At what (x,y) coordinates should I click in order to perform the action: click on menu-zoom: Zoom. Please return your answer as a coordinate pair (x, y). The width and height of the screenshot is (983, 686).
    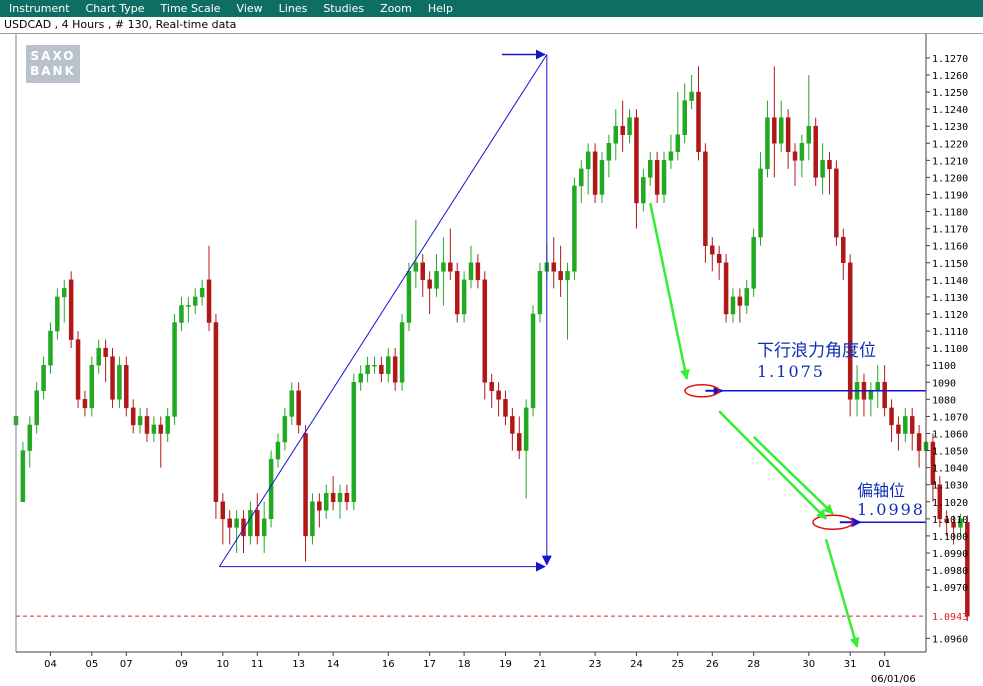
    Looking at the image, I should click on (395, 8).